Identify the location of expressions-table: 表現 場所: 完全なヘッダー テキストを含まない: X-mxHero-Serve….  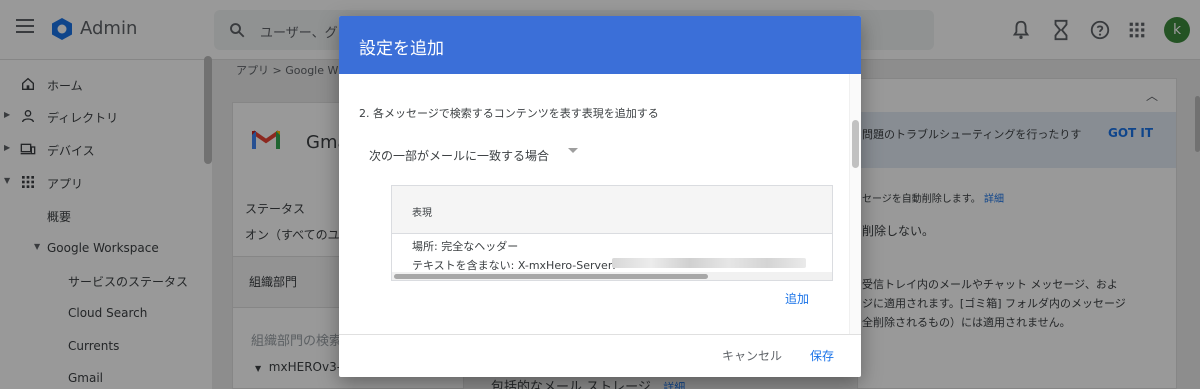
(612, 233).